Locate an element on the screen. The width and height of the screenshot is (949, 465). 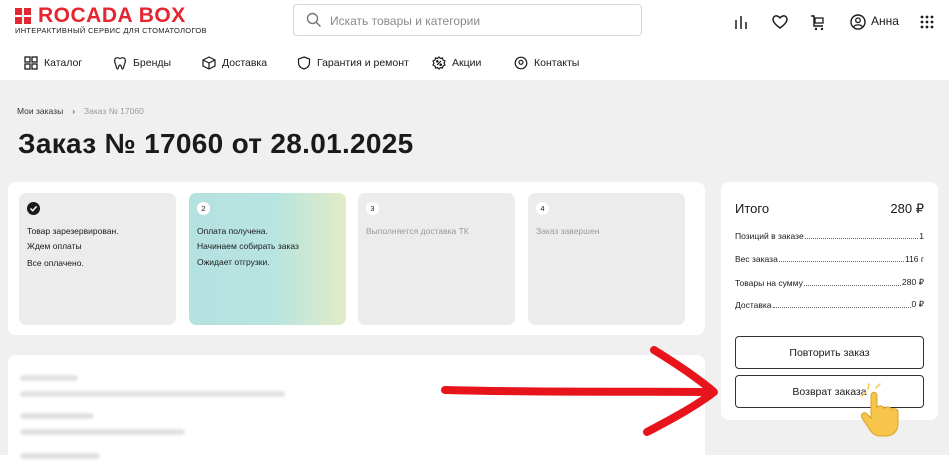
search-box is located at coordinates (467, 20).